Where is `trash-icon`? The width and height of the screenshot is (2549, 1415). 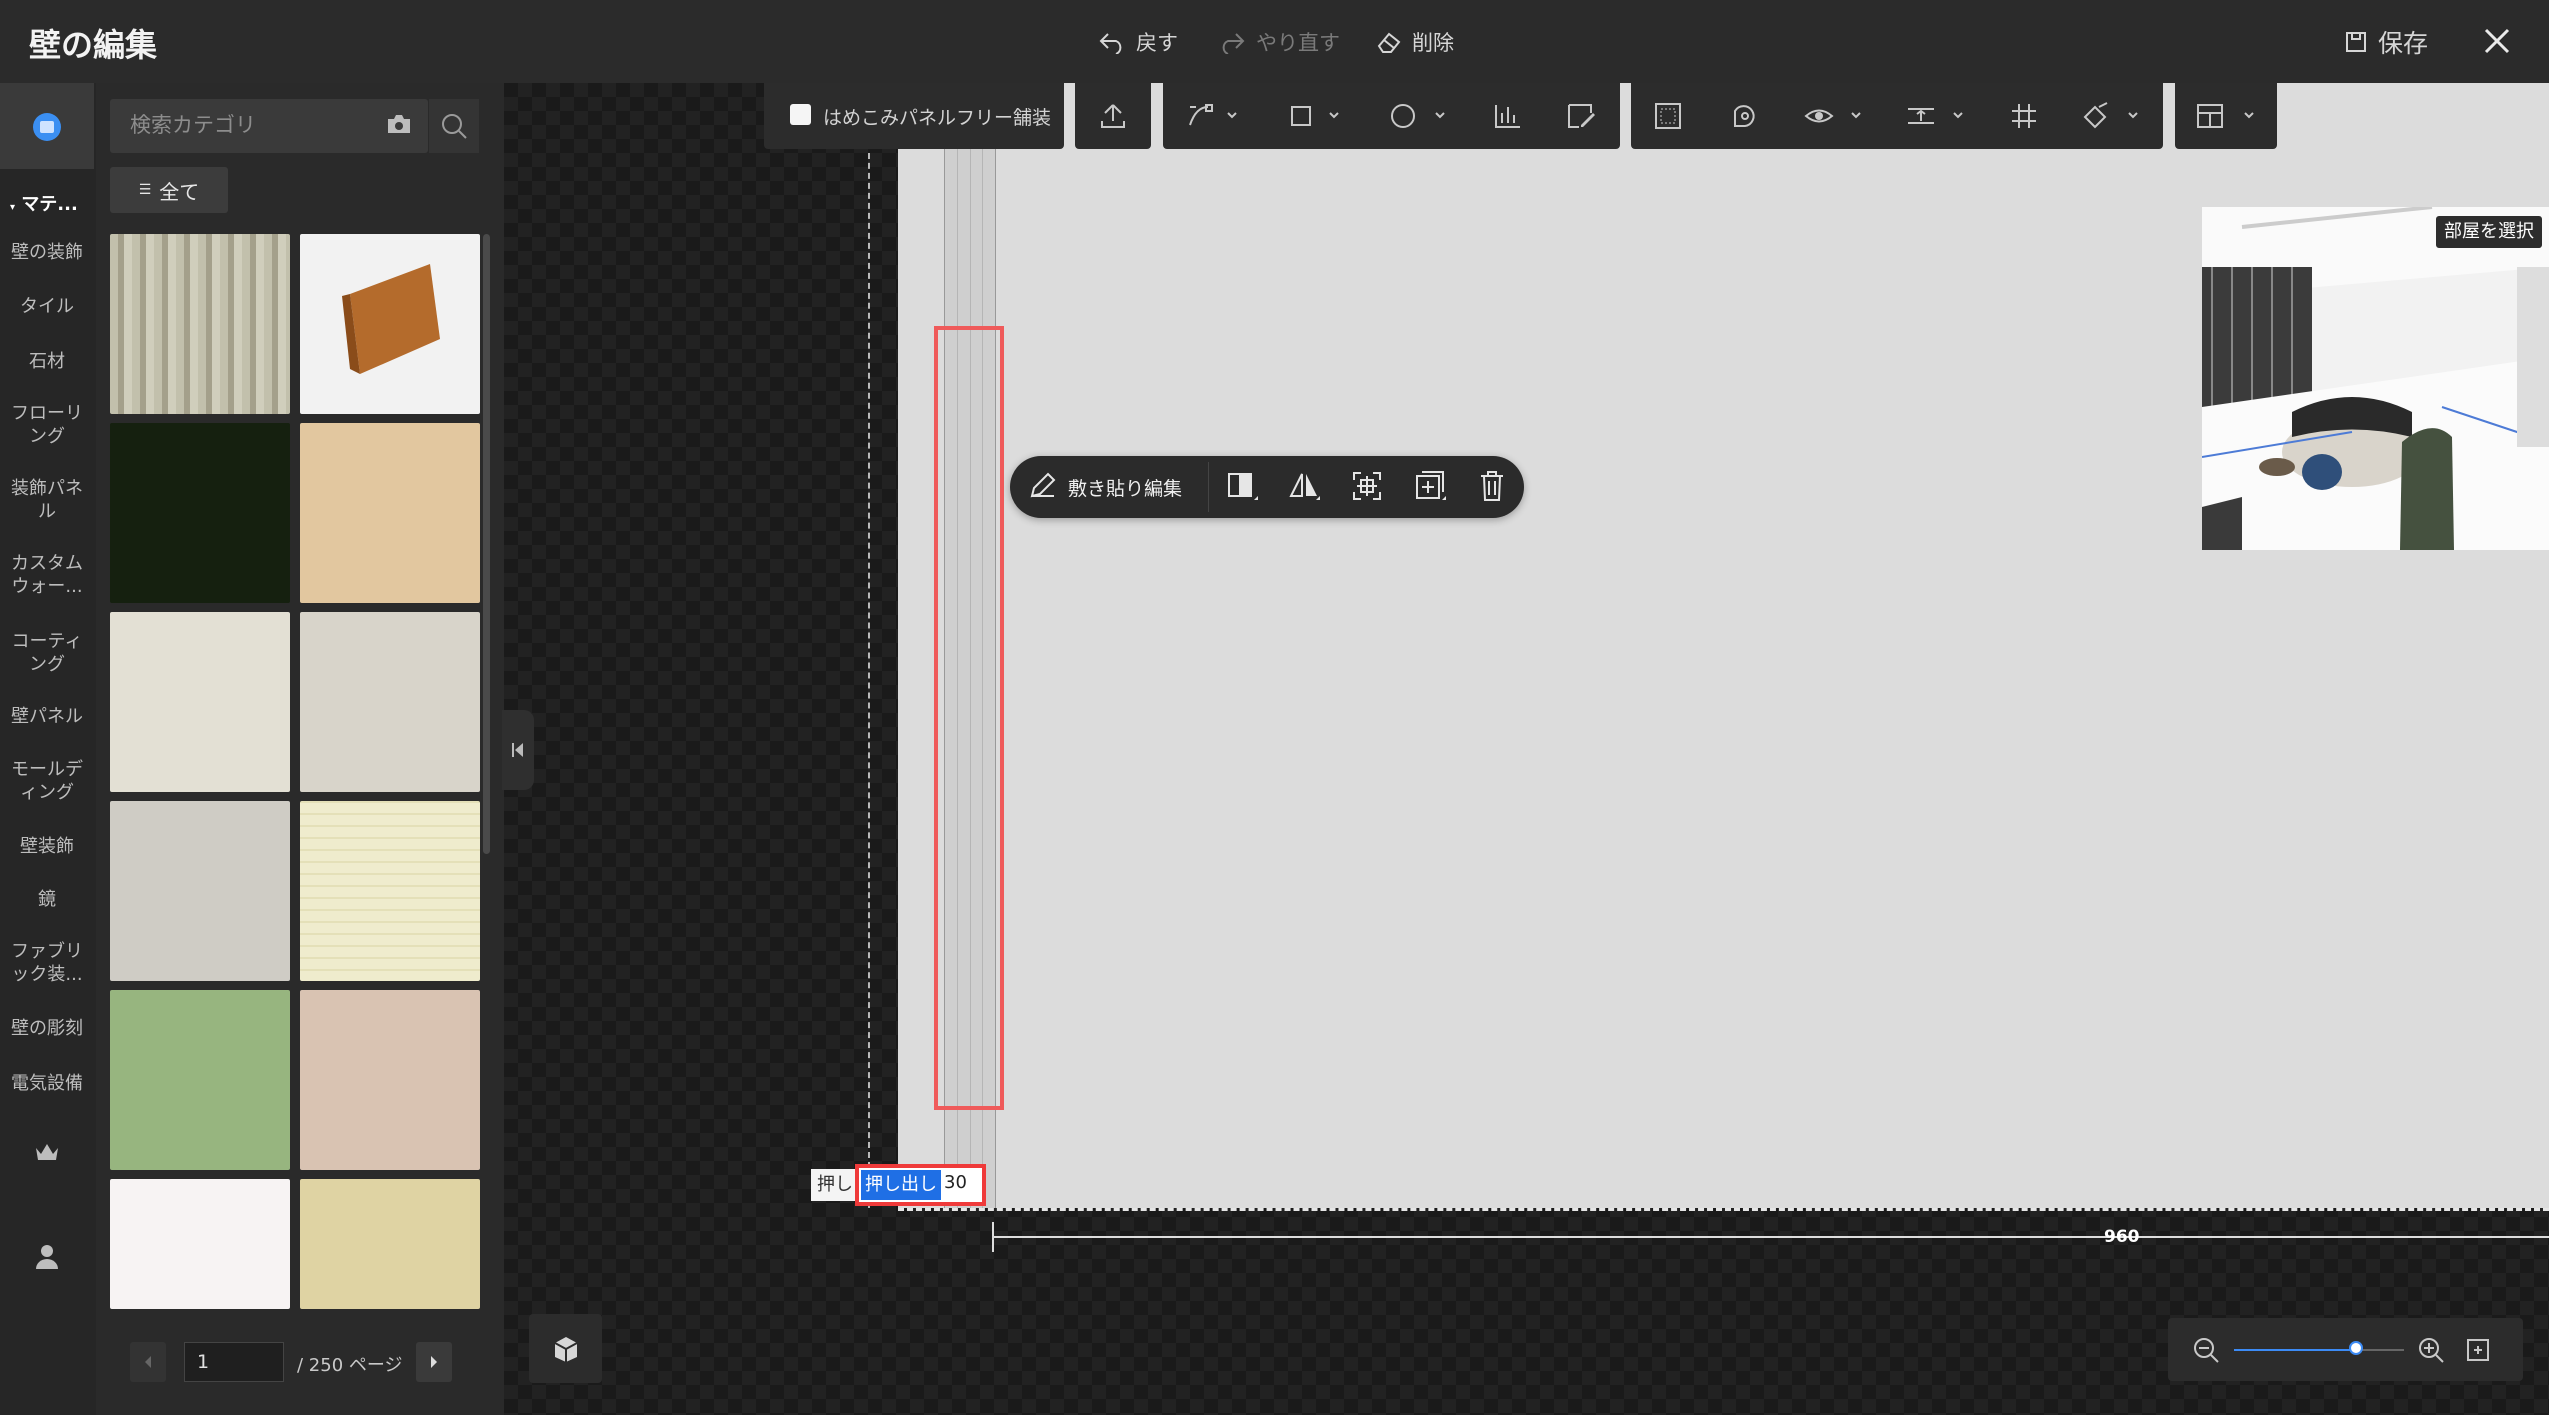 trash-icon is located at coordinates (1492, 486).